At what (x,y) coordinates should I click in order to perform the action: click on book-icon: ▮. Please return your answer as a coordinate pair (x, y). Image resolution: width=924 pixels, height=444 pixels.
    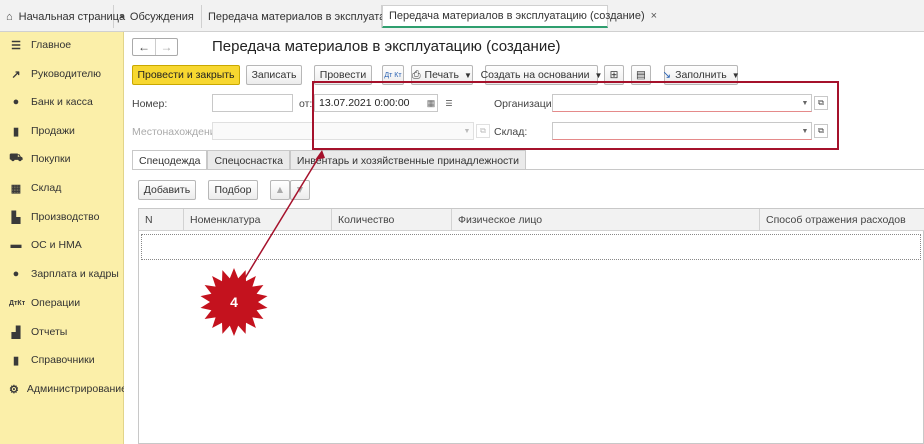
    Looking at the image, I should click on (16, 360).